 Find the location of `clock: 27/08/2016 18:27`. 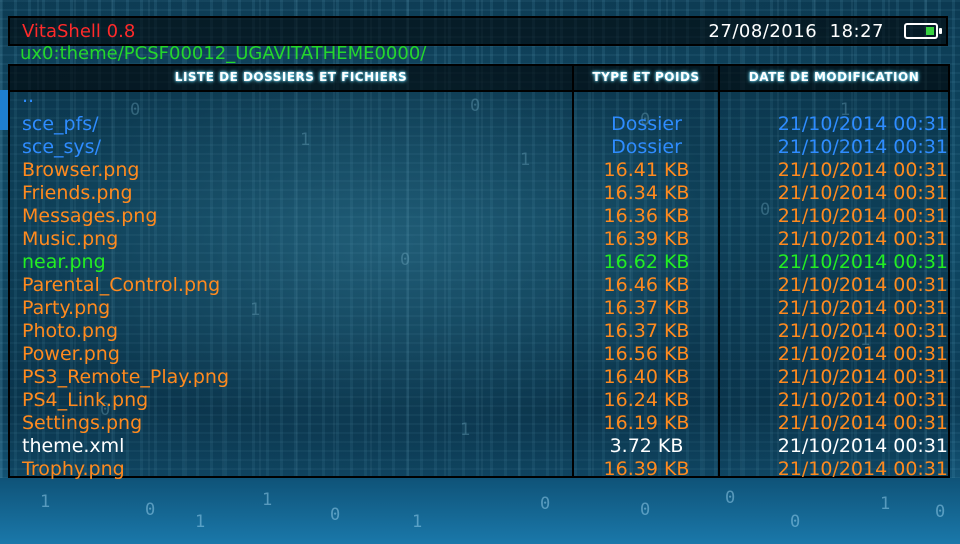

clock: 27/08/2016 18:27 is located at coordinates (796, 31).